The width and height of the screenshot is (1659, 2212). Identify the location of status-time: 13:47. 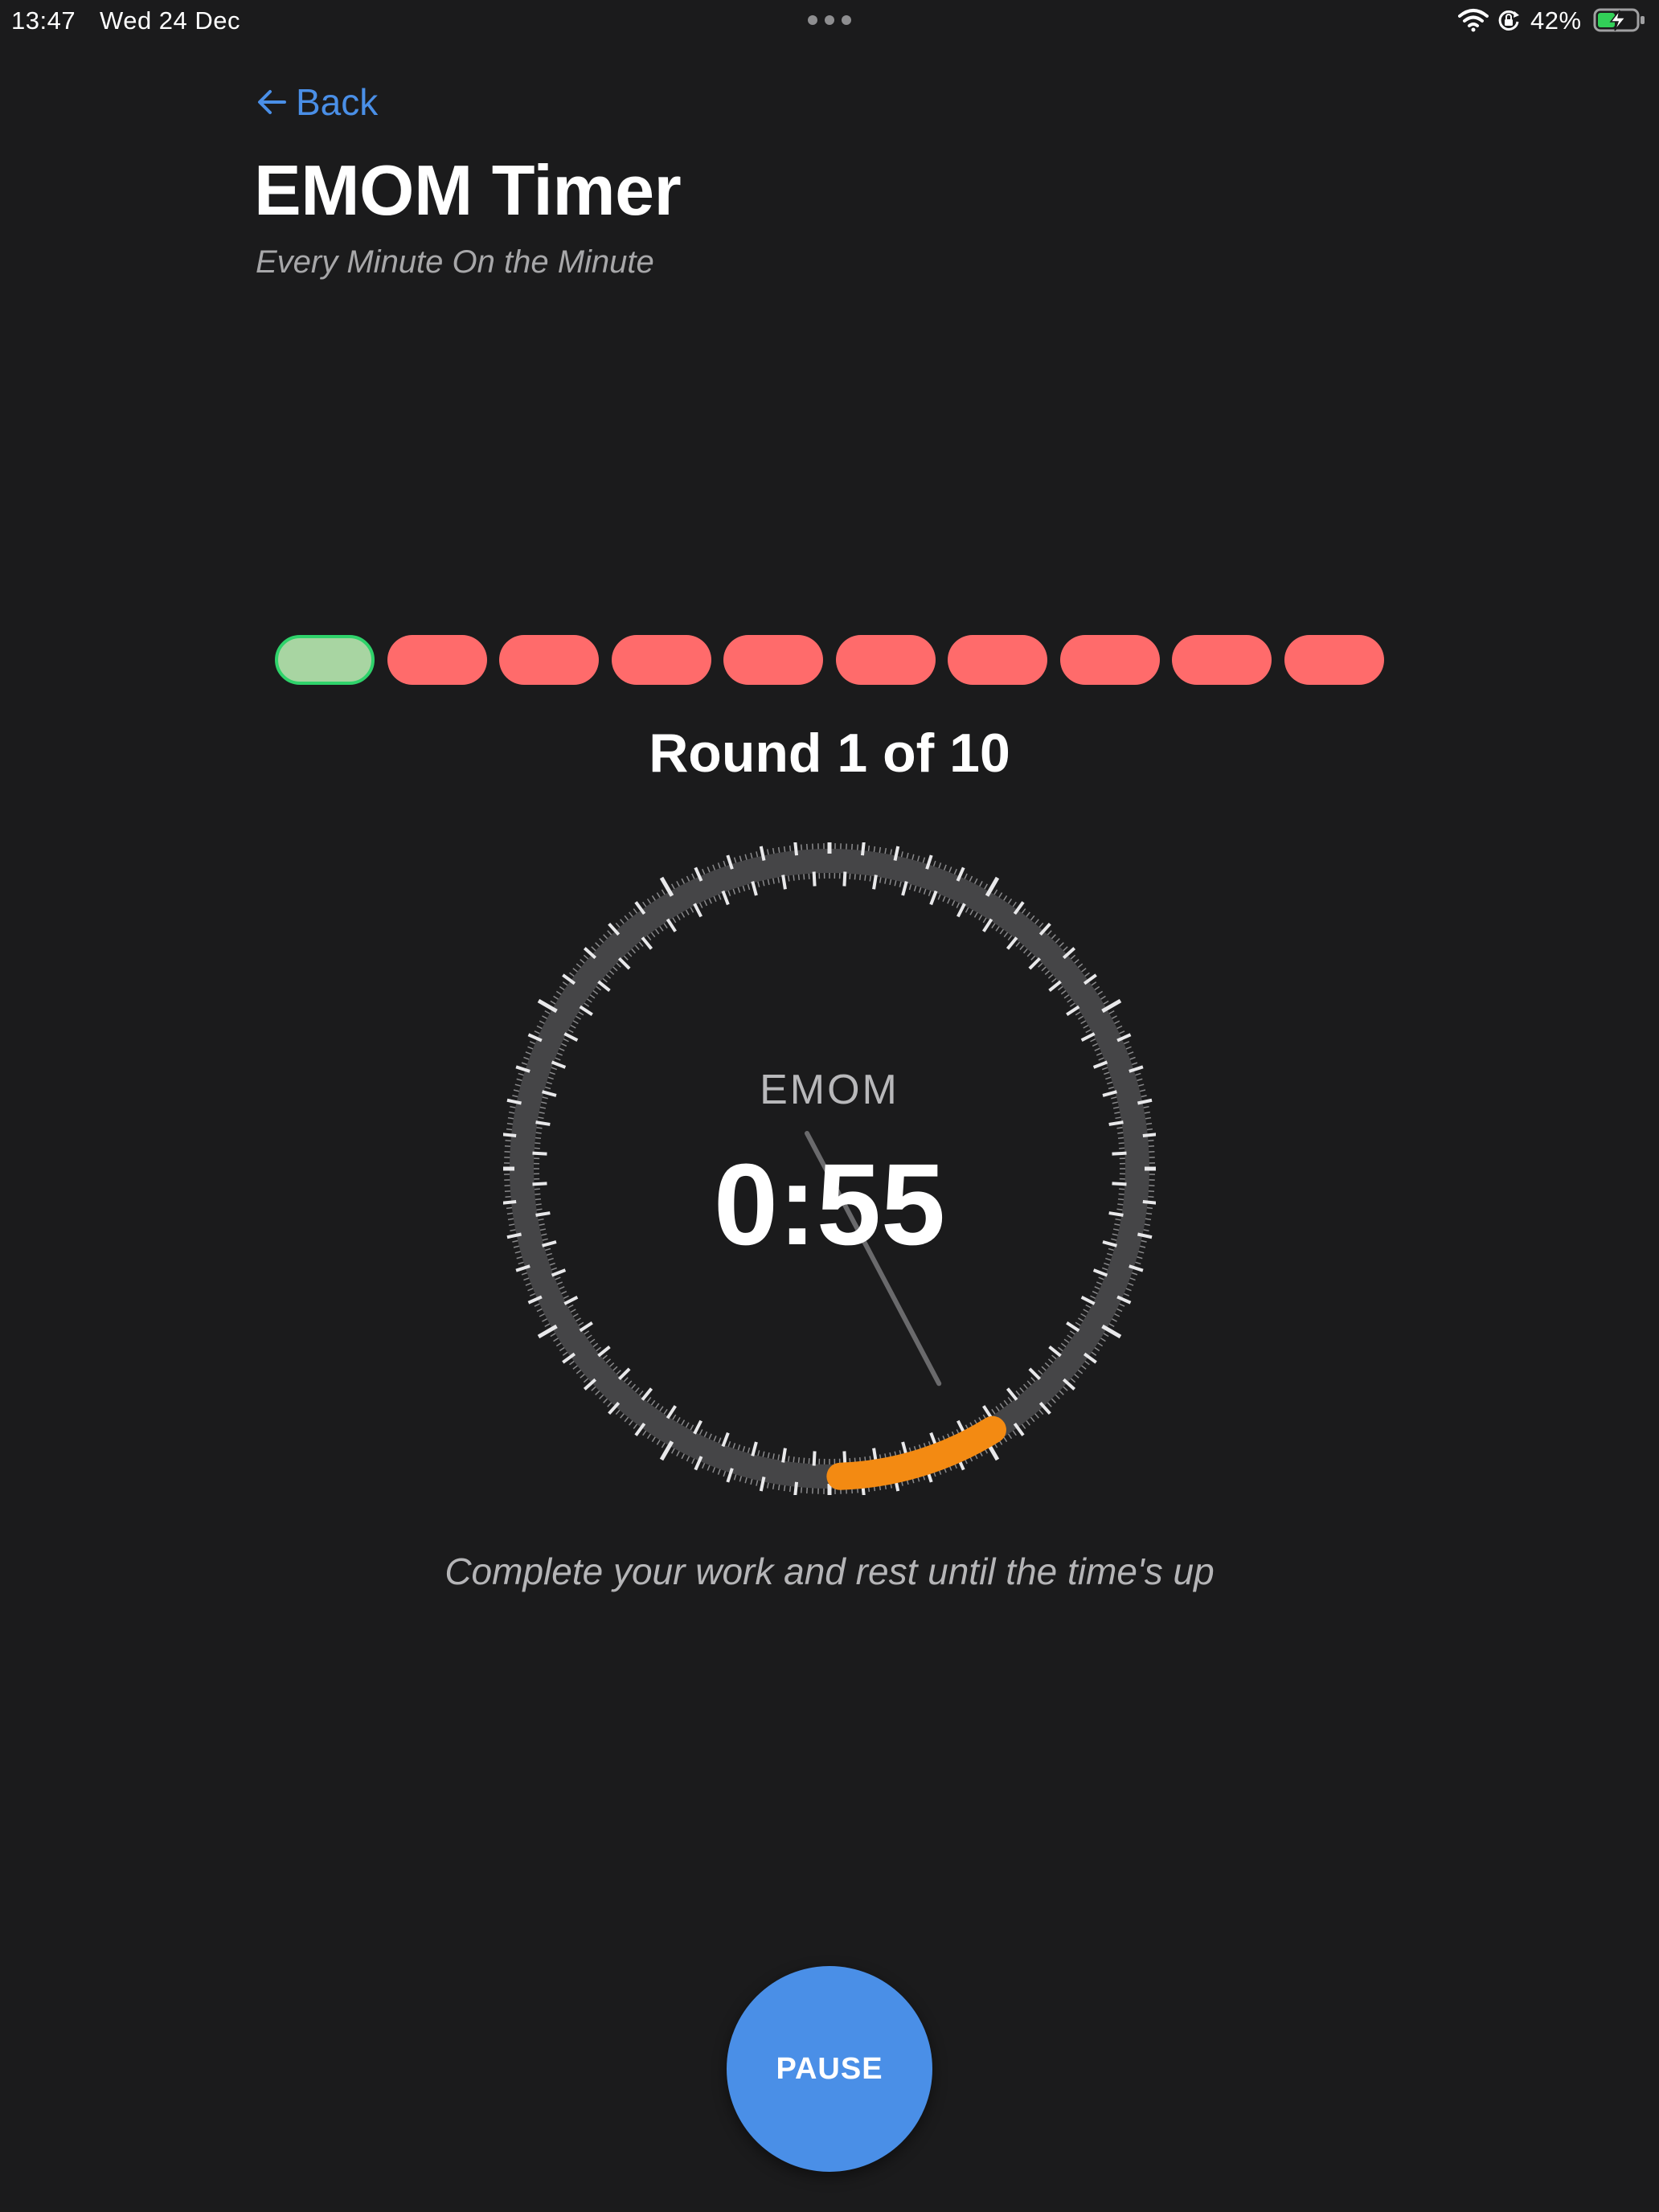
(43, 20).